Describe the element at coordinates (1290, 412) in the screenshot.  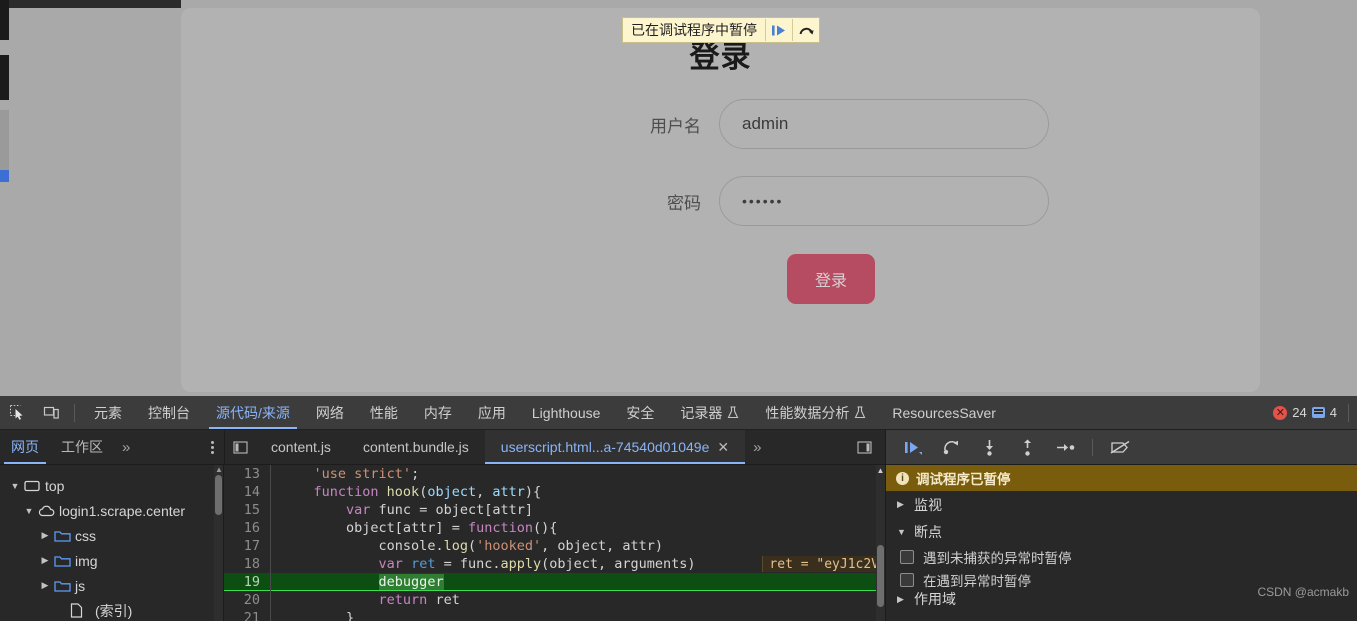
I see `error-badge: ✕ 24` at that location.